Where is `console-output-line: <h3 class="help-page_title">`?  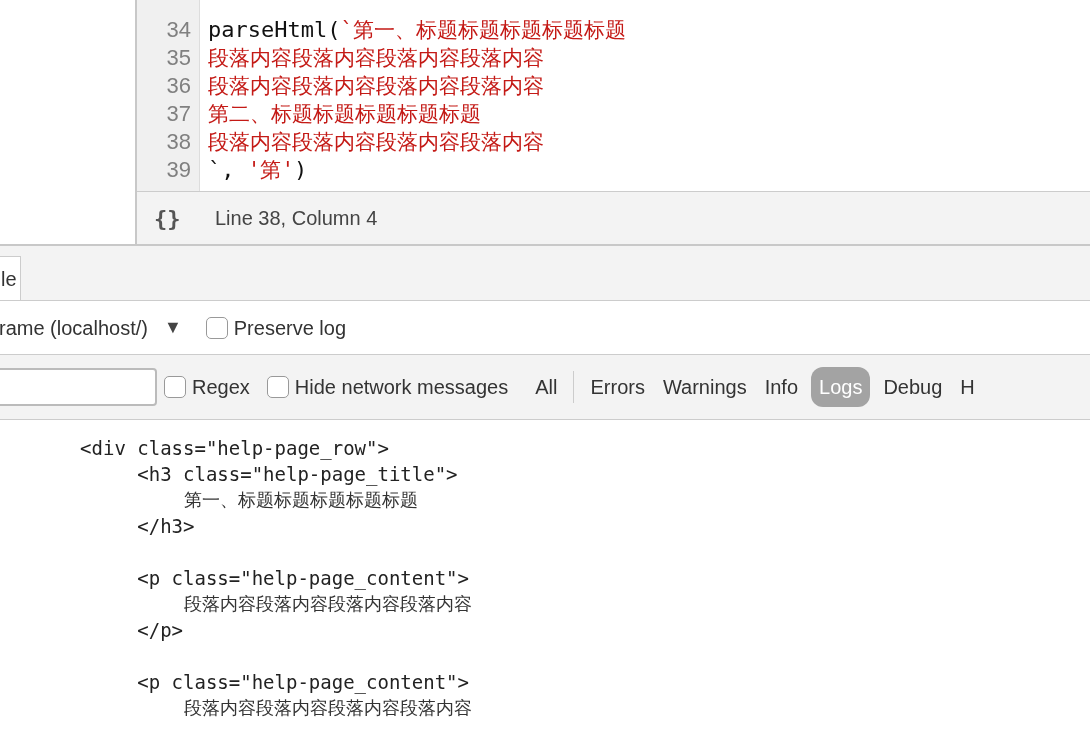
console-output-line: <h3 class="help-page_title"> is located at coordinates (297, 474).